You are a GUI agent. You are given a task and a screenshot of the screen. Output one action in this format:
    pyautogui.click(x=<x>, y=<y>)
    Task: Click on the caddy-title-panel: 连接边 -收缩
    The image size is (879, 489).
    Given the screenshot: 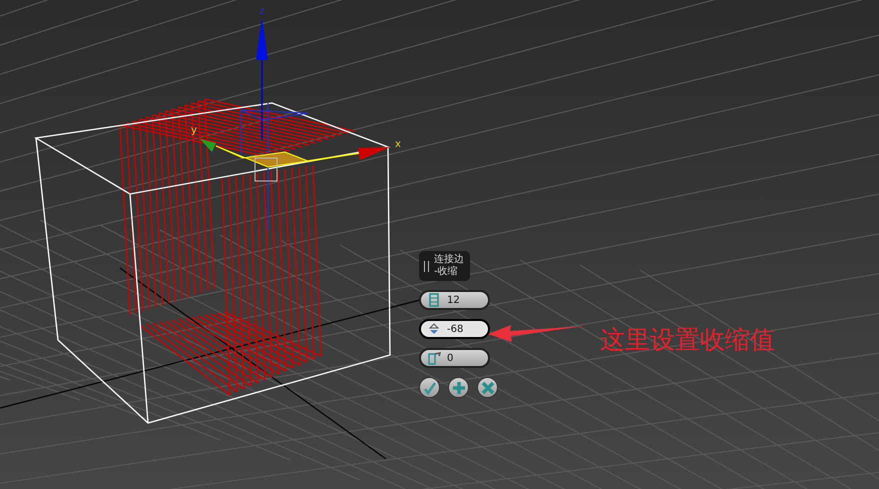 What is the action you would take?
    pyautogui.click(x=444, y=266)
    